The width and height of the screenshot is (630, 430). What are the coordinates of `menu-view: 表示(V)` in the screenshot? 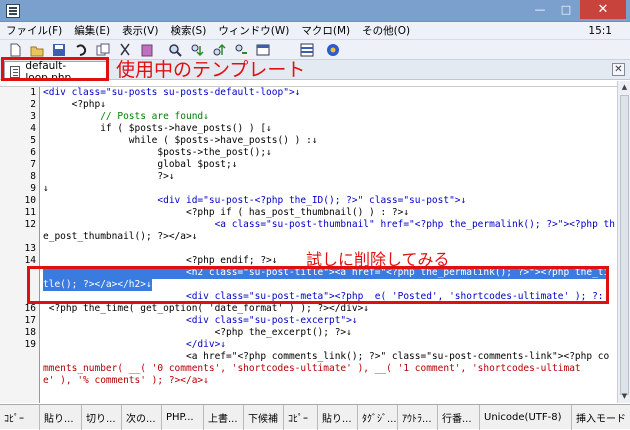 It's located at (140, 30).